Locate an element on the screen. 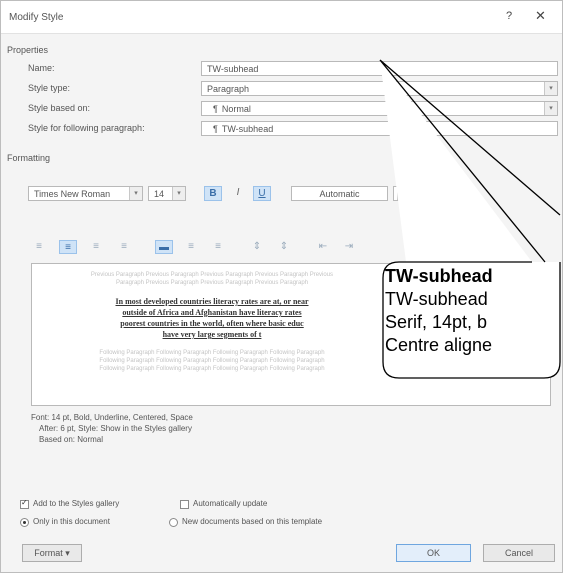 This screenshot has width=563, height=573. callout-line: Centre aligne is located at coordinates (439, 345).